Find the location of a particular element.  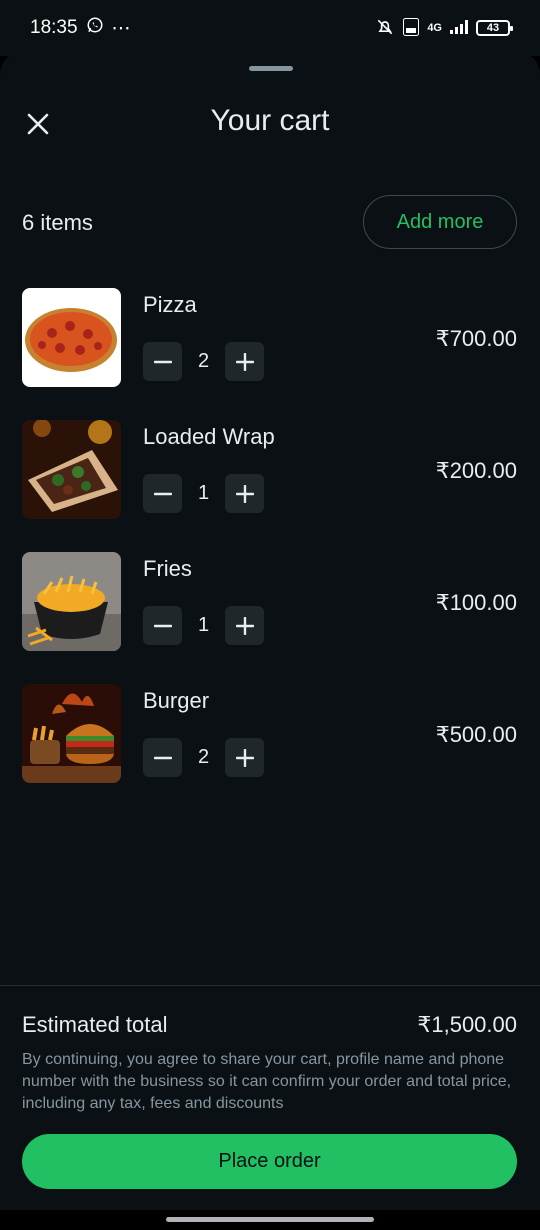

item-price: ₹500.00 is located at coordinates (476, 734).